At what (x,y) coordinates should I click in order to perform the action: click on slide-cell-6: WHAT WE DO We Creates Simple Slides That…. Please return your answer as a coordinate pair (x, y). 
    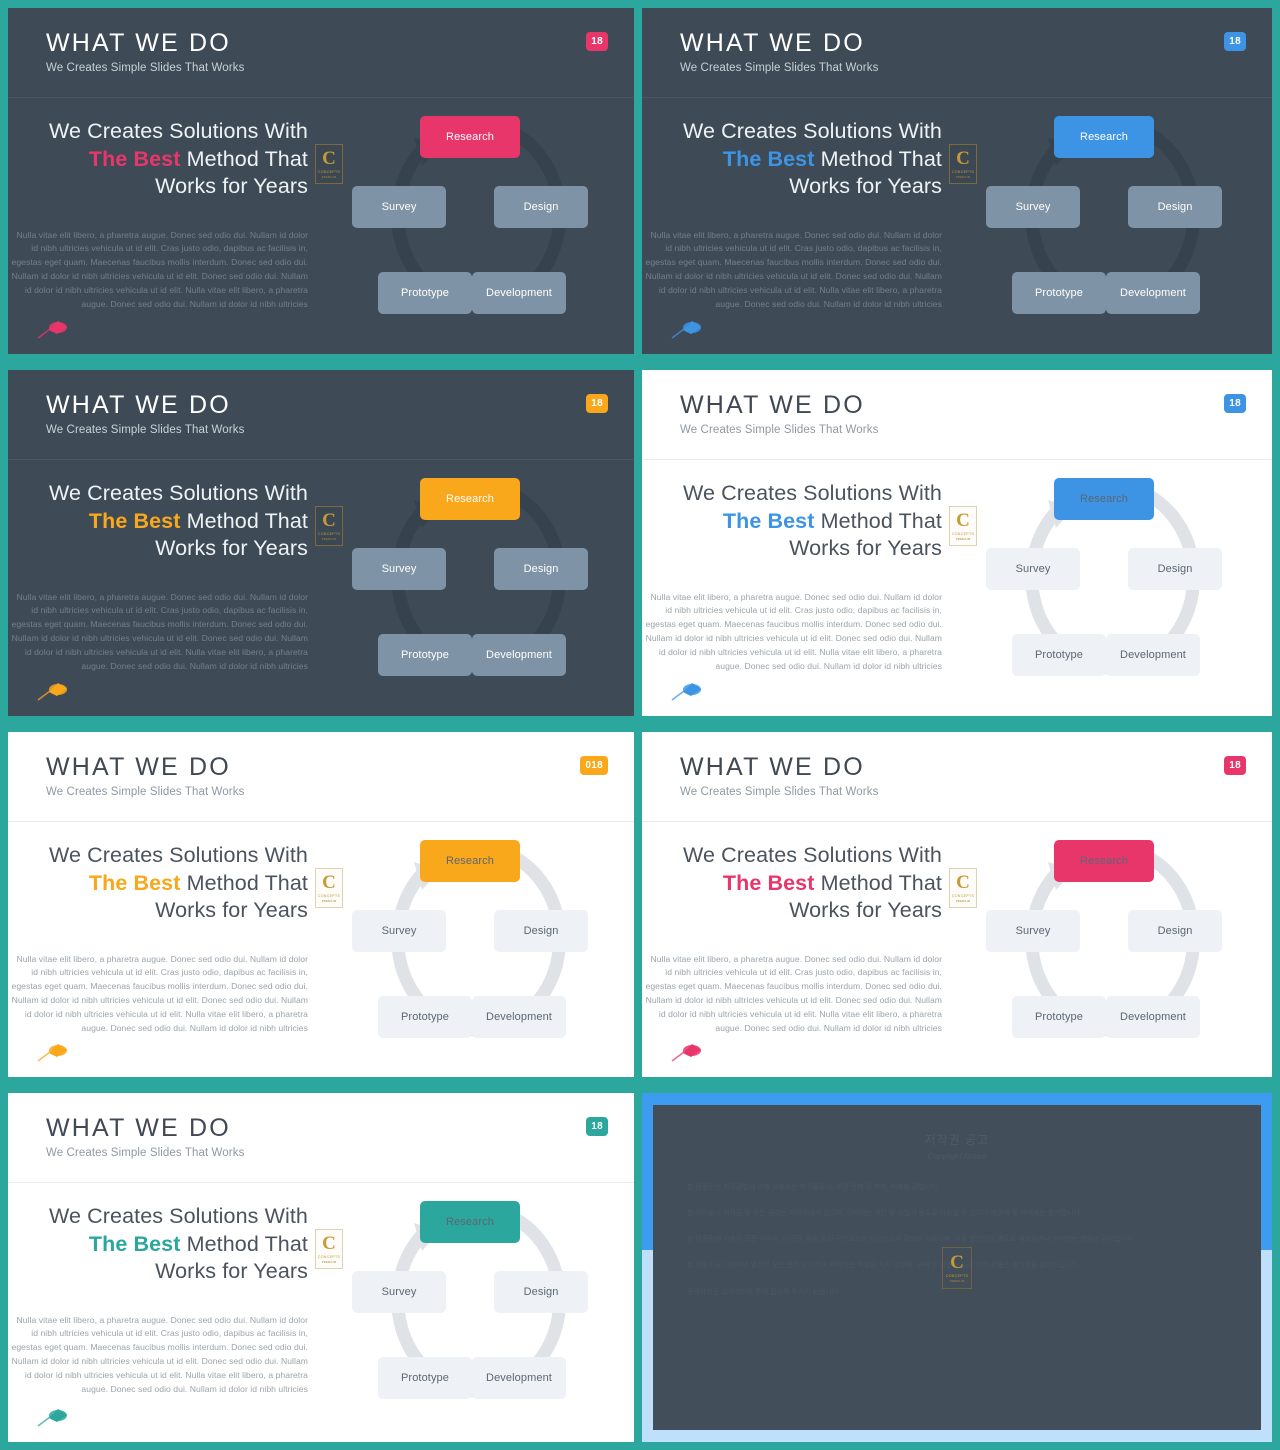
    Looking at the image, I should click on (959, 904).